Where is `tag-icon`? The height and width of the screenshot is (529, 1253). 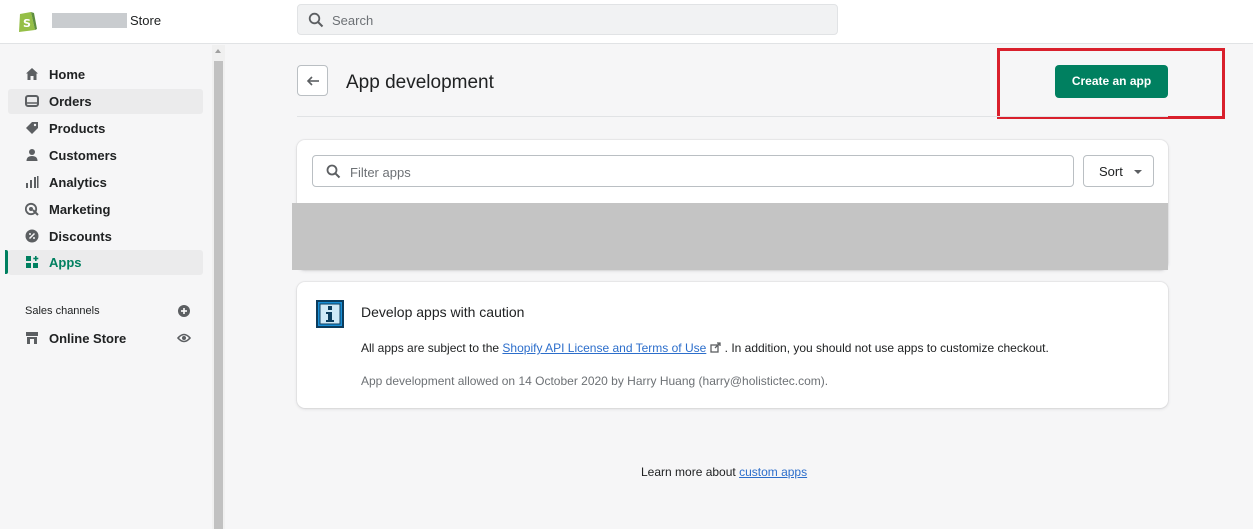
tag-icon is located at coordinates (32, 128).